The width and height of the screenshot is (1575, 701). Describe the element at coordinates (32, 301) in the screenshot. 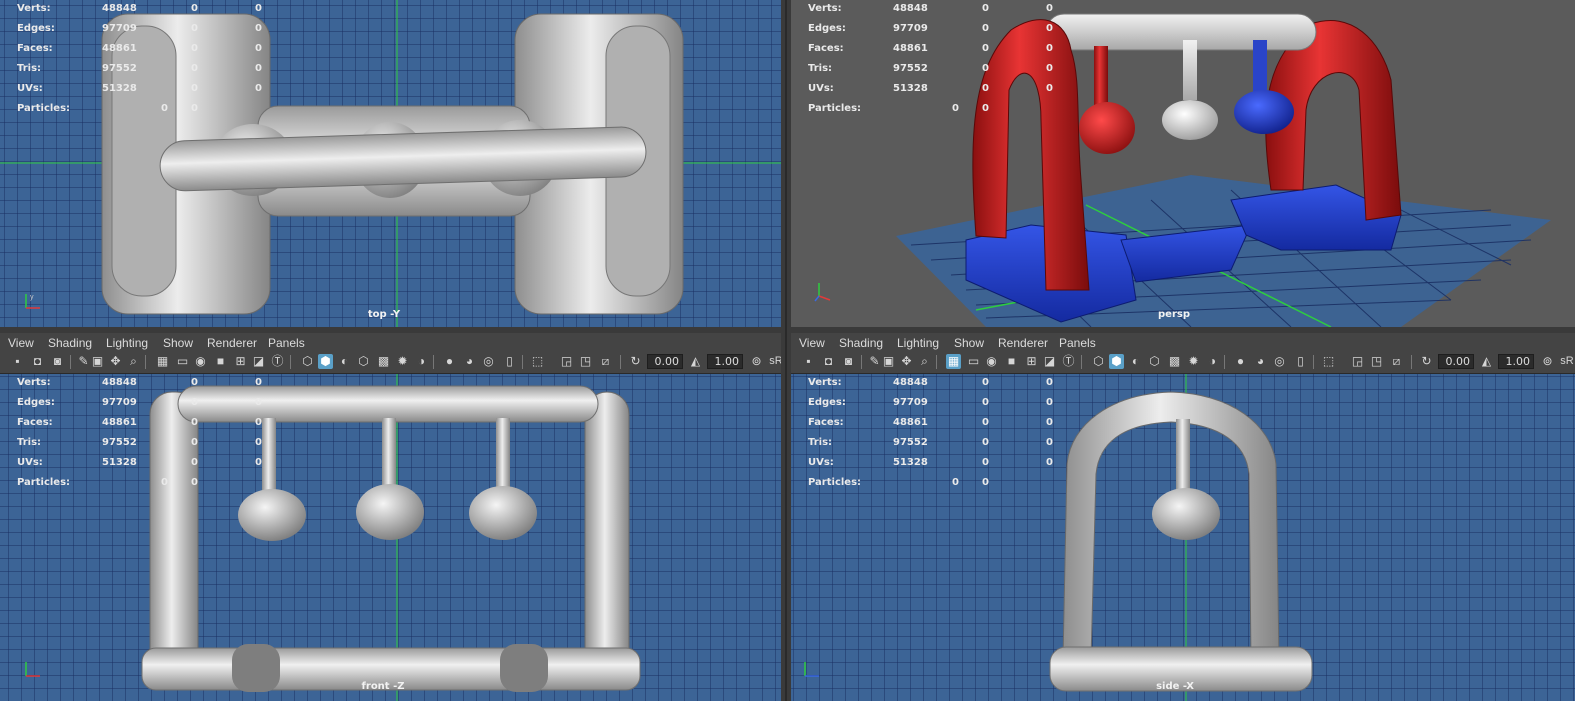

I see `axis-gizmo-icon: y` at that location.